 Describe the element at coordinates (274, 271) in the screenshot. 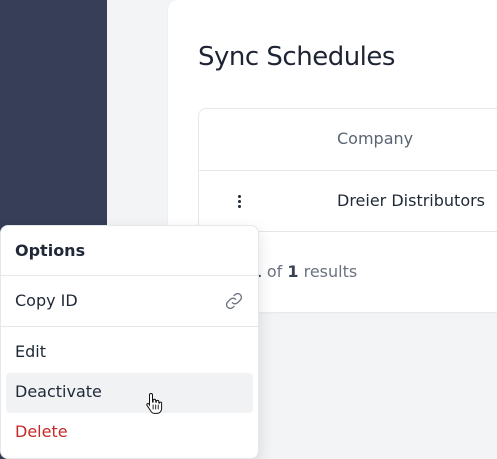

I see `pagination-of-word: of` at that location.